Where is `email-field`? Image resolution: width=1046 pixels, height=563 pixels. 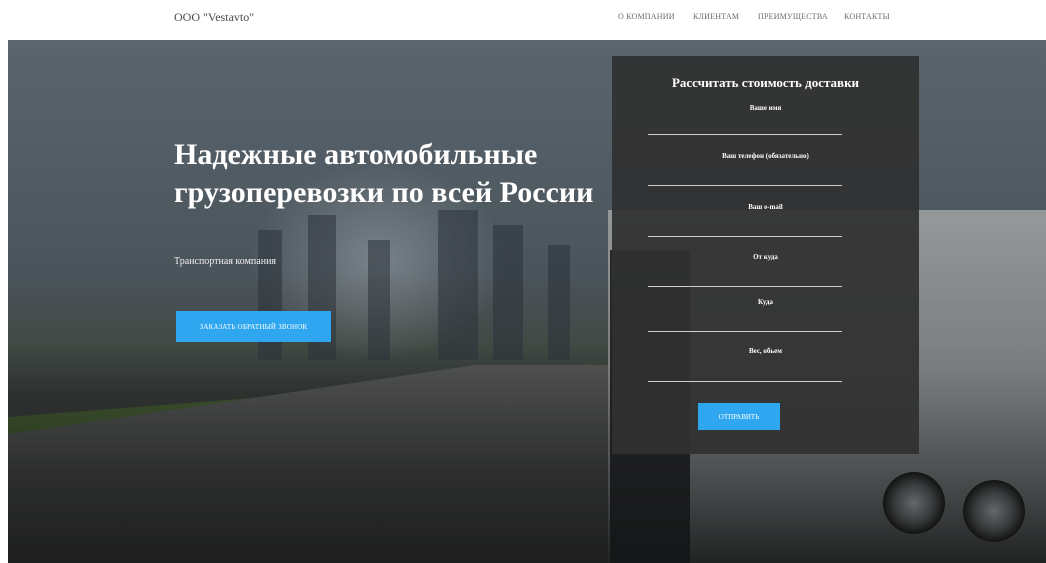
email-field is located at coordinates (745, 229).